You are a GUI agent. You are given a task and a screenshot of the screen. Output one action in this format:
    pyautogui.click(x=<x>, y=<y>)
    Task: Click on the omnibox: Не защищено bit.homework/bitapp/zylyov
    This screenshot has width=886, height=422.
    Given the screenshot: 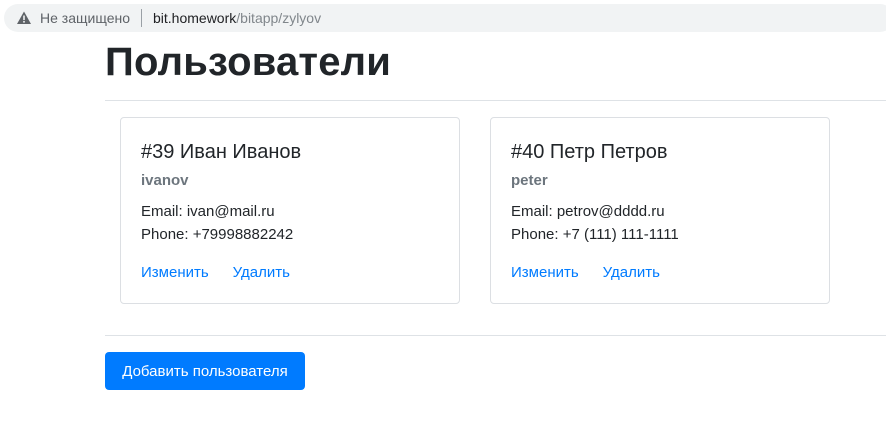 What is the action you would take?
    pyautogui.click(x=445, y=18)
    